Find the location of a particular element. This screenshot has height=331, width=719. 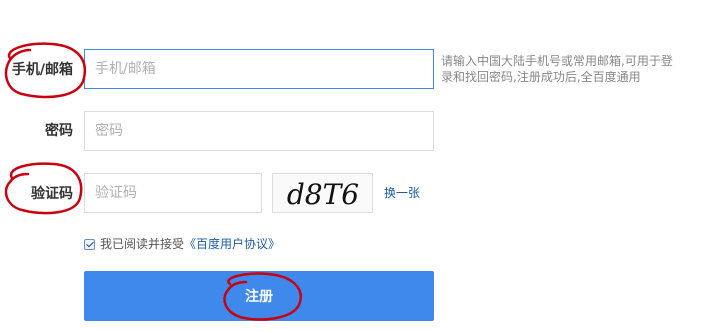

captcha-glyphs: d8T6 is located at coordinates (323, 194).